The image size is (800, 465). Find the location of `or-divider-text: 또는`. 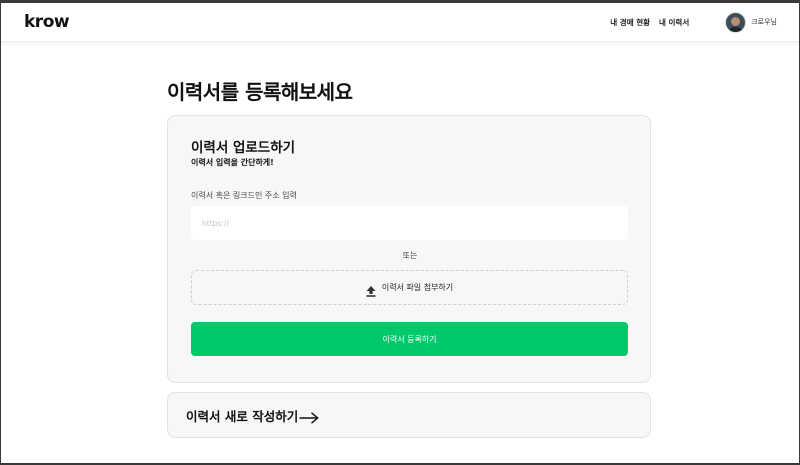

or-divider-text: 또는 is located at coordinates (410, 255).